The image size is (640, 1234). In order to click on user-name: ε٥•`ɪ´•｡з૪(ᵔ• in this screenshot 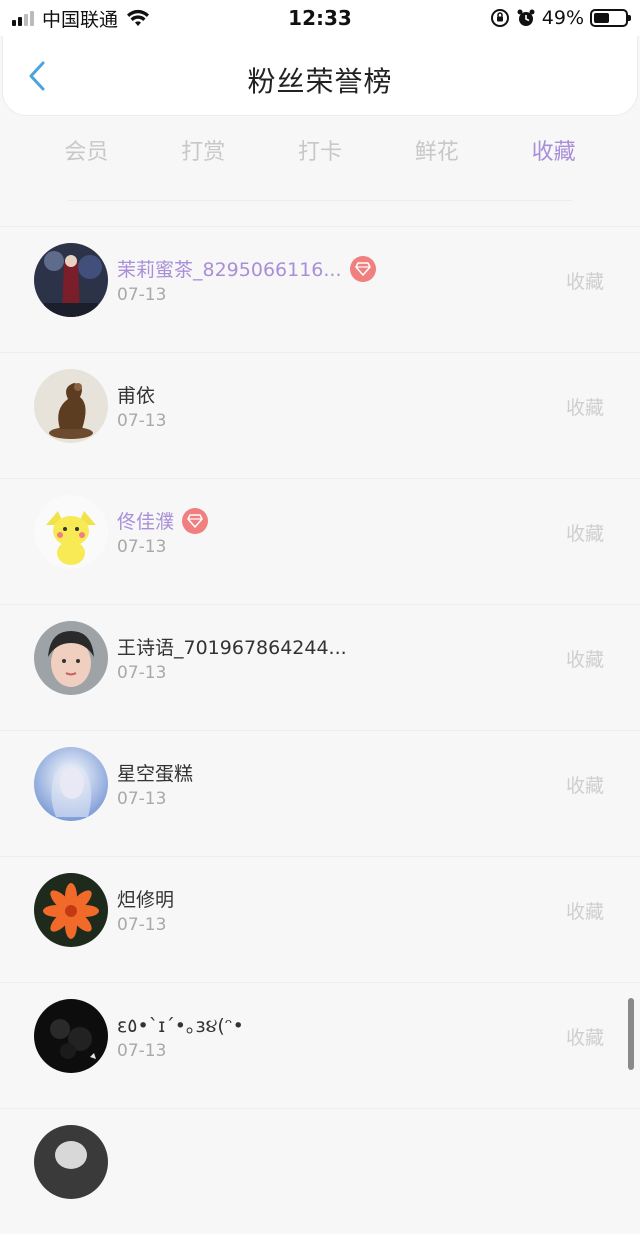, I will do `click(180, 1024)`.